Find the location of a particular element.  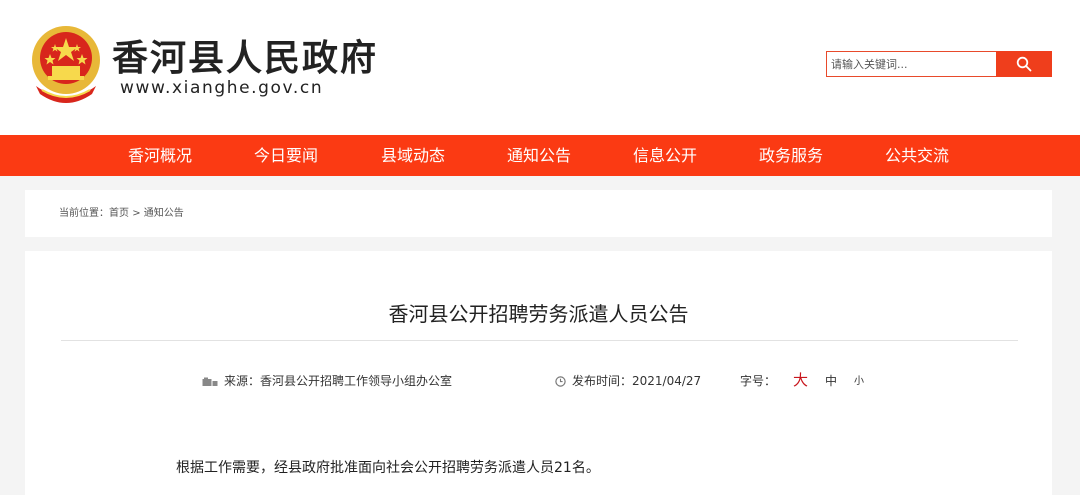

breadcrumb-home: 首页 is located at coordinates (119, 213).